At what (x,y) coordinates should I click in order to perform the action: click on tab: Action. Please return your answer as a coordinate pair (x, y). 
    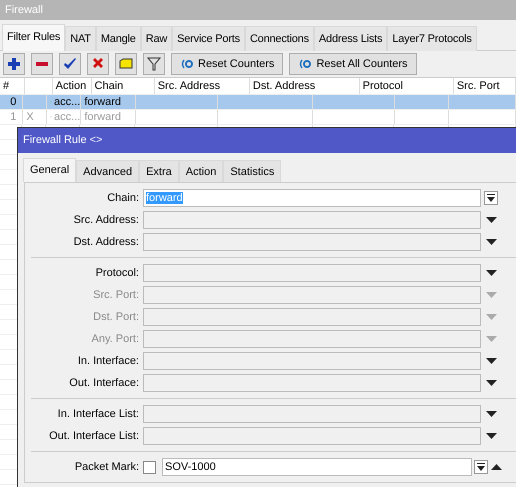
    Looking at the image, I should click on (201, 171).